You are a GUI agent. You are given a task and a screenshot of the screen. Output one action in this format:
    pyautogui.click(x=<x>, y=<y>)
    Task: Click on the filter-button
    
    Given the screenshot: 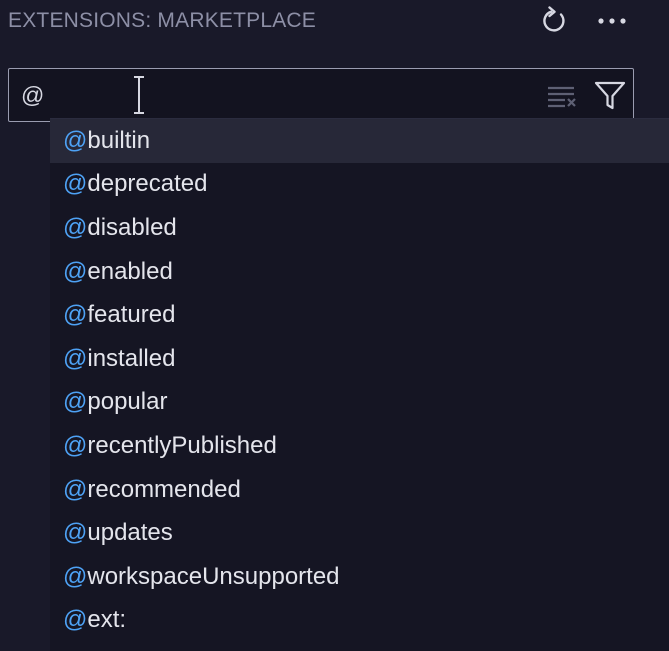 What is the action you would take?
    pyautogui.click(x=610, y=95)
    